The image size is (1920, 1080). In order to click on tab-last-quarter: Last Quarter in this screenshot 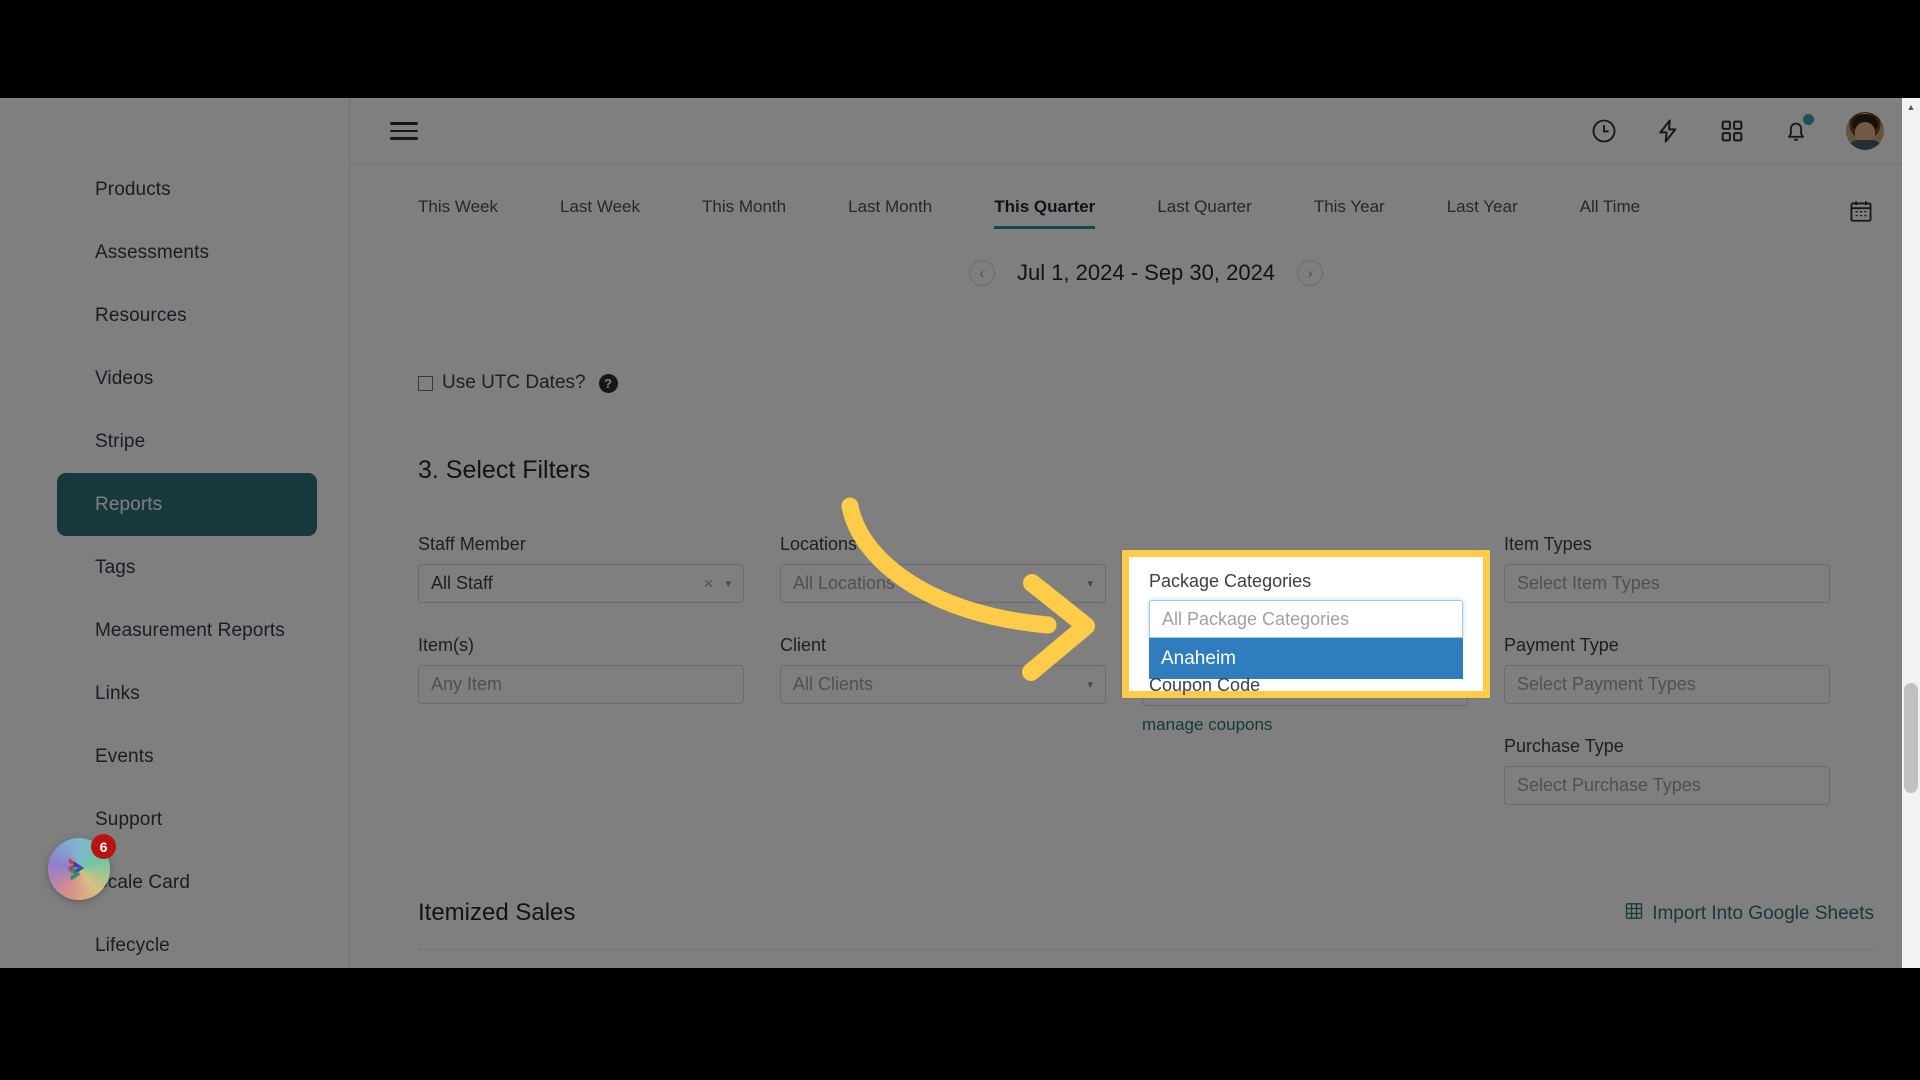, I will do `click(1204, 213)`.